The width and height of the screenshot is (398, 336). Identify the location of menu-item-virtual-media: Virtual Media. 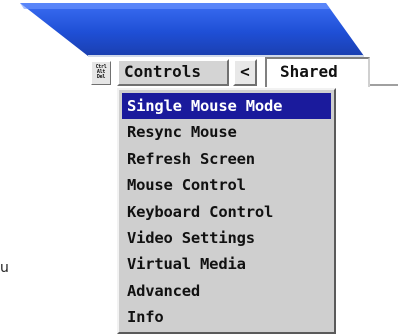
(226, 264).